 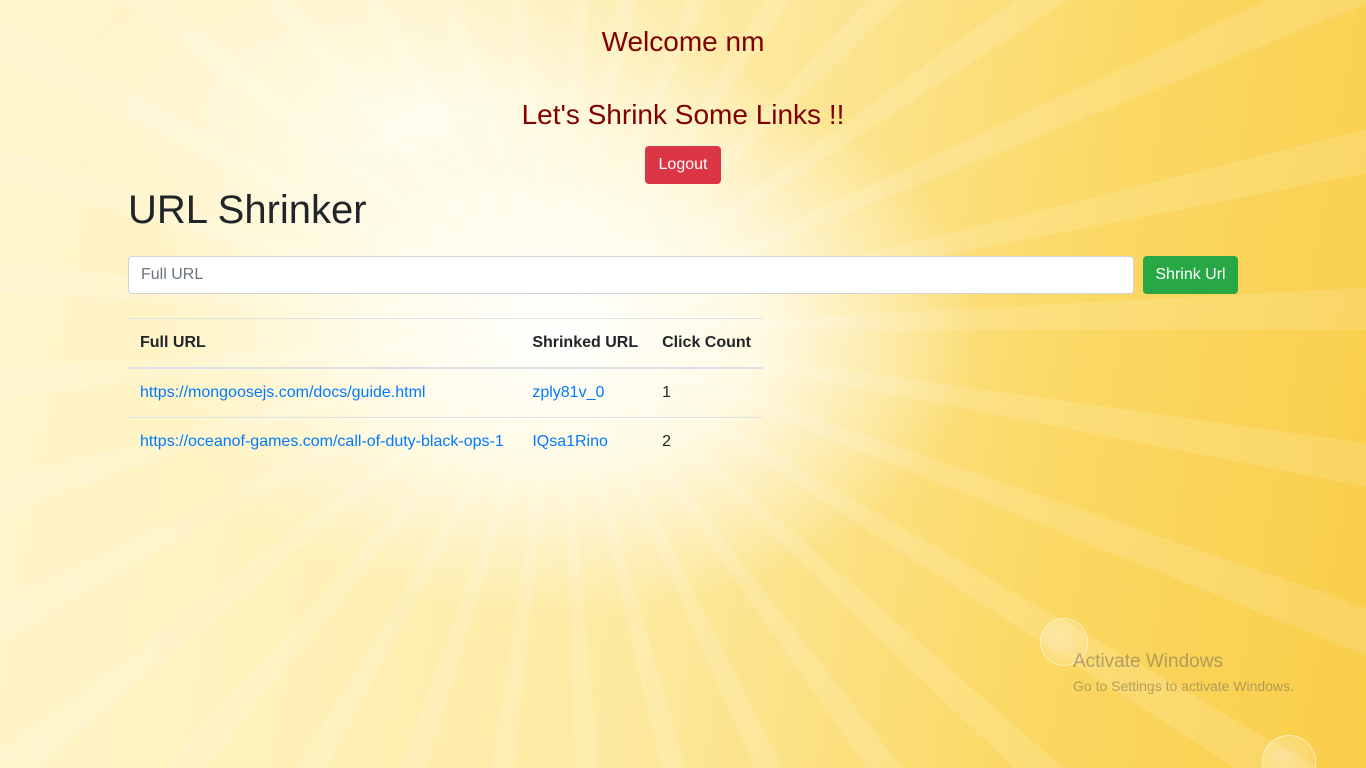 What do you see at coordinates (282, 392) in the screenshot?
I see `full-url-link: https://mongoosejs.com/docs/guide.html` at bounding box center [282, 392].